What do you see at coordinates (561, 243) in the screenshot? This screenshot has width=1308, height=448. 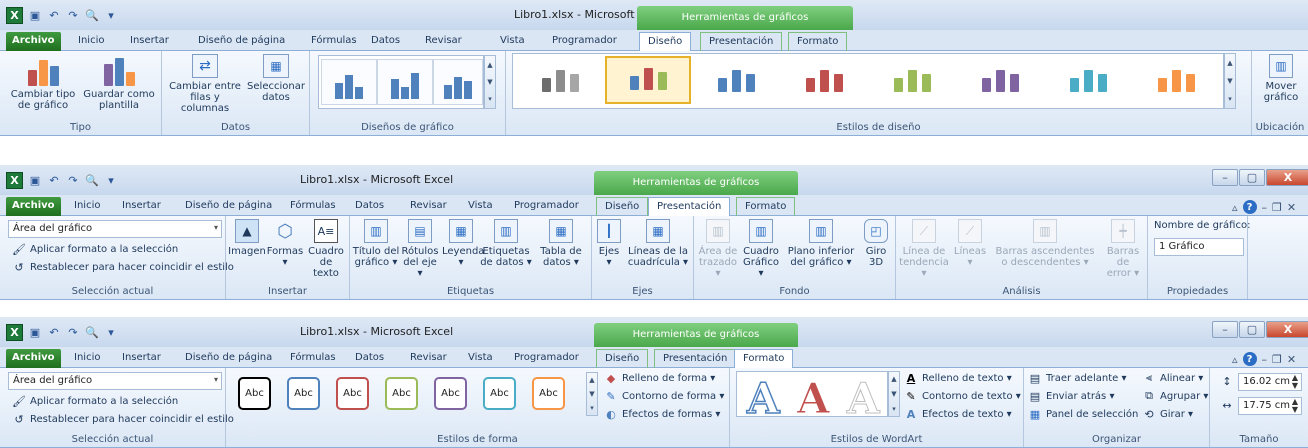 I see `data-table-button: ▦ Tabla de datos ▾` at bounding box center [561, 243].